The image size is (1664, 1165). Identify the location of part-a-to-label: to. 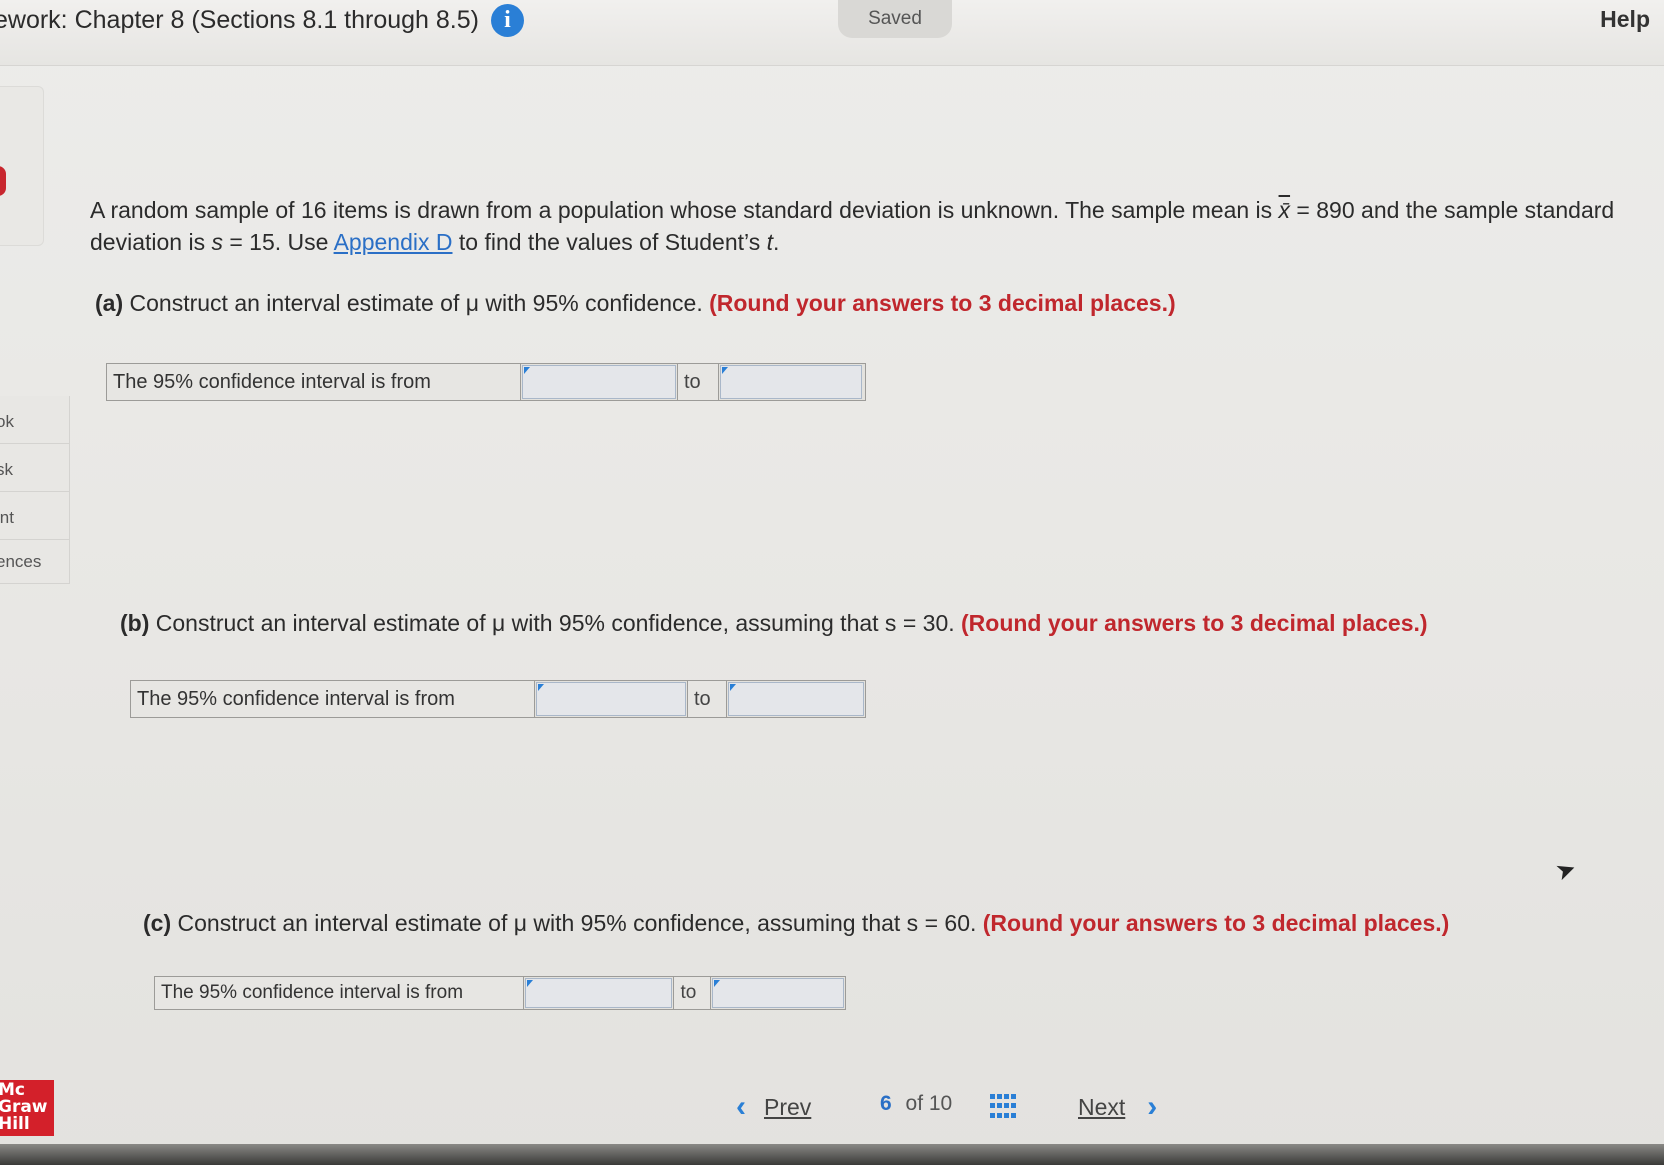
(698, 382).